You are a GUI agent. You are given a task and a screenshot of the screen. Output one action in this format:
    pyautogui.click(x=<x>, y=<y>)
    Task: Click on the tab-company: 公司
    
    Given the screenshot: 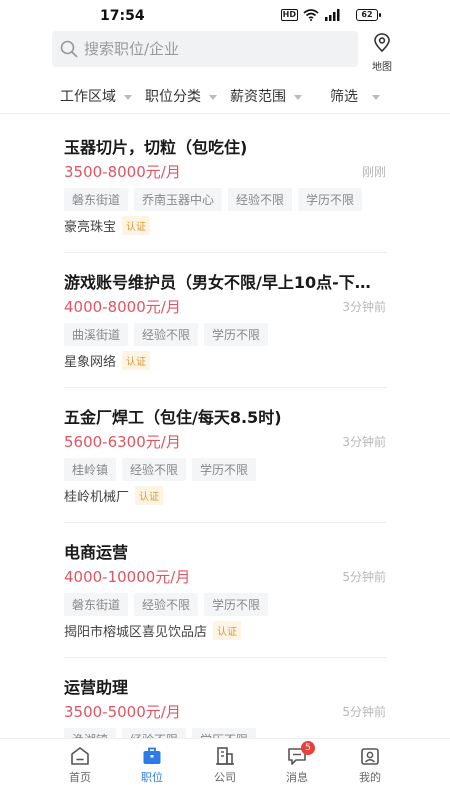 What is the action you would take?
    pyautogui.click(x=225, y=765)
    